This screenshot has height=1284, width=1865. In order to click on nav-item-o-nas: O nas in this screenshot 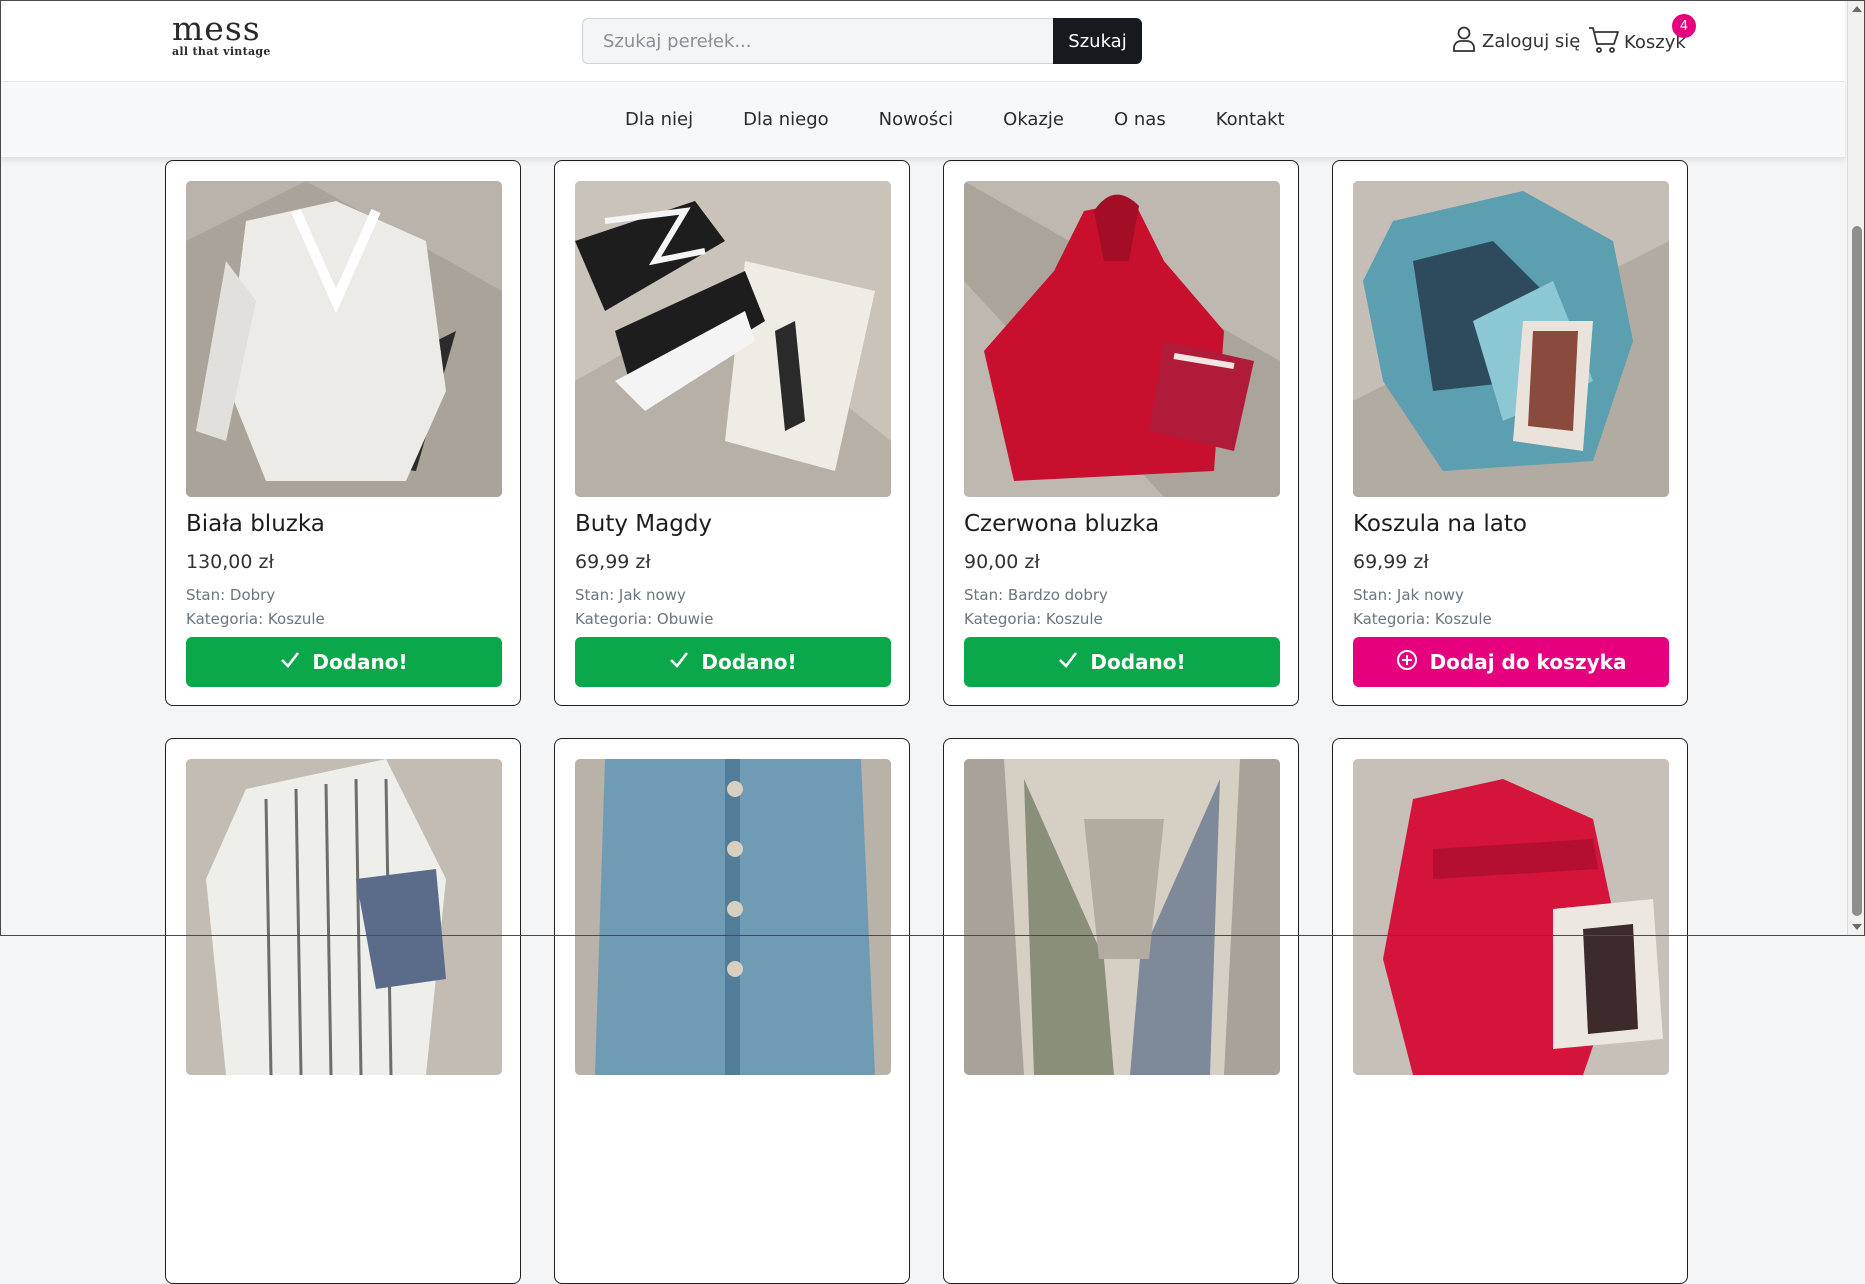, I will do `click(1140, 119)`.